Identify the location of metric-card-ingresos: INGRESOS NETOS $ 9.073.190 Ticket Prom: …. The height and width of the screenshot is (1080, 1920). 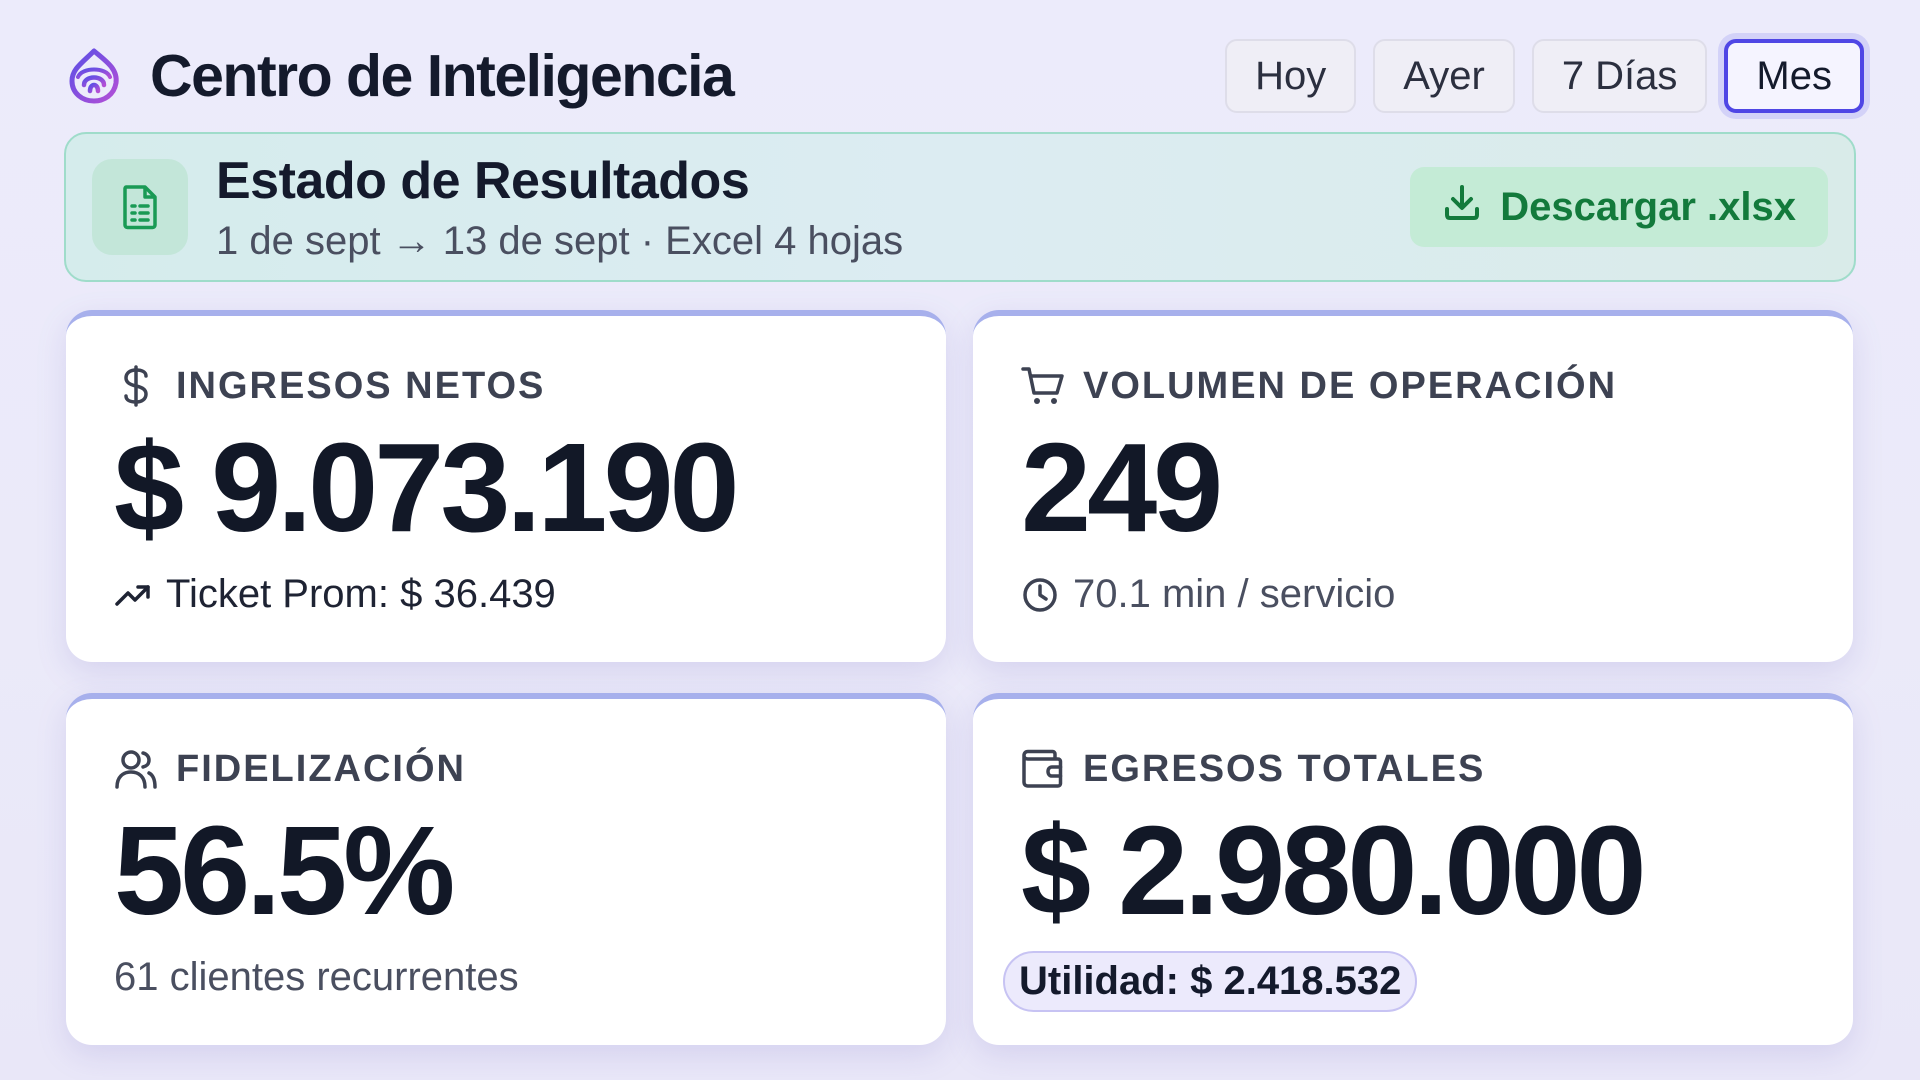
(506, 486).